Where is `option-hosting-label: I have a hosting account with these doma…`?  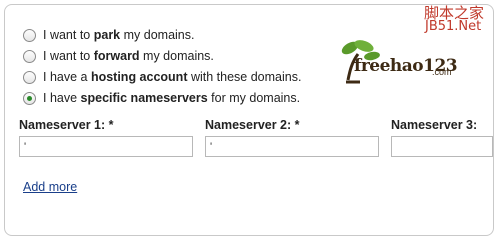
option-hosting-label: I have a hosting account with these doma… is located at coordinates (172, 77).